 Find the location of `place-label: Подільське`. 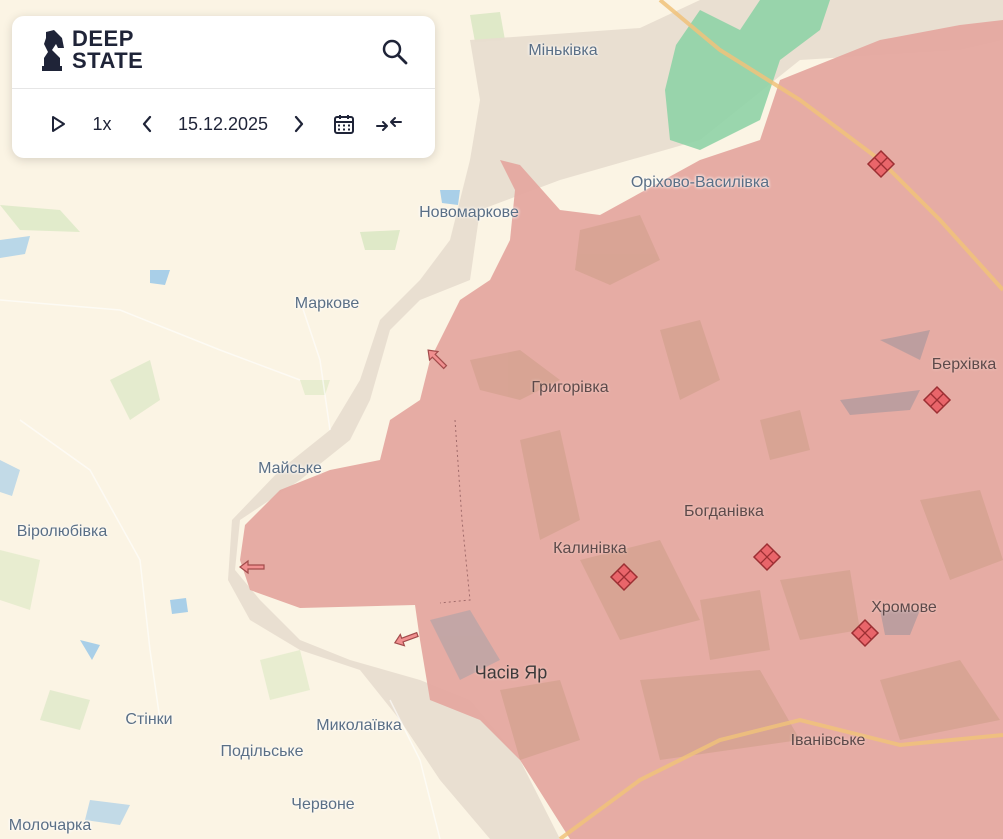

place-label: Подільське is located at coordinates (261, 752).